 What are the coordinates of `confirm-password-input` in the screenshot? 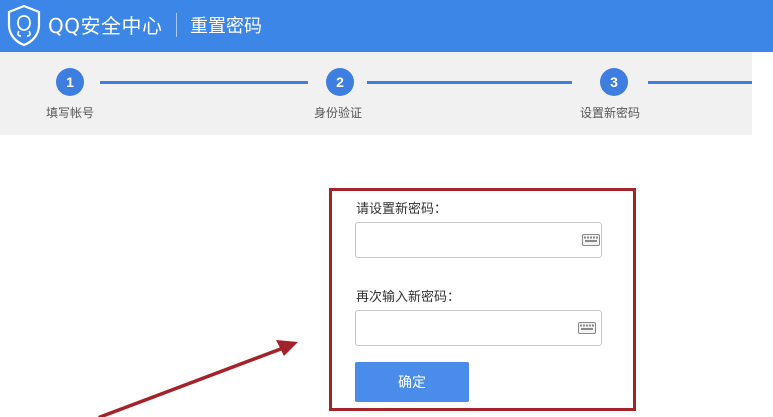 It's located at (478, 328).